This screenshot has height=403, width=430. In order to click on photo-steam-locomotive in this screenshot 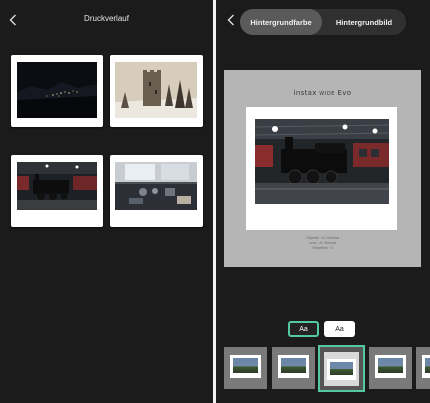, I will do `click(57, 186)`.